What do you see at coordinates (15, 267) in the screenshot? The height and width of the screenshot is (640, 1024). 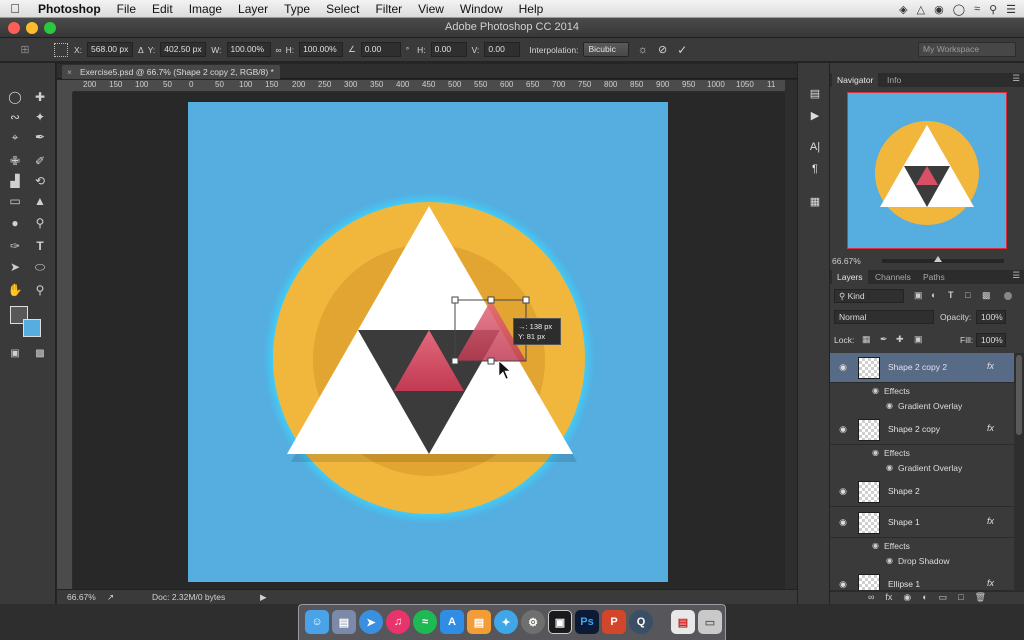 I see `path-selection-tool-icon: ➤` at bounding box center [15, 267].